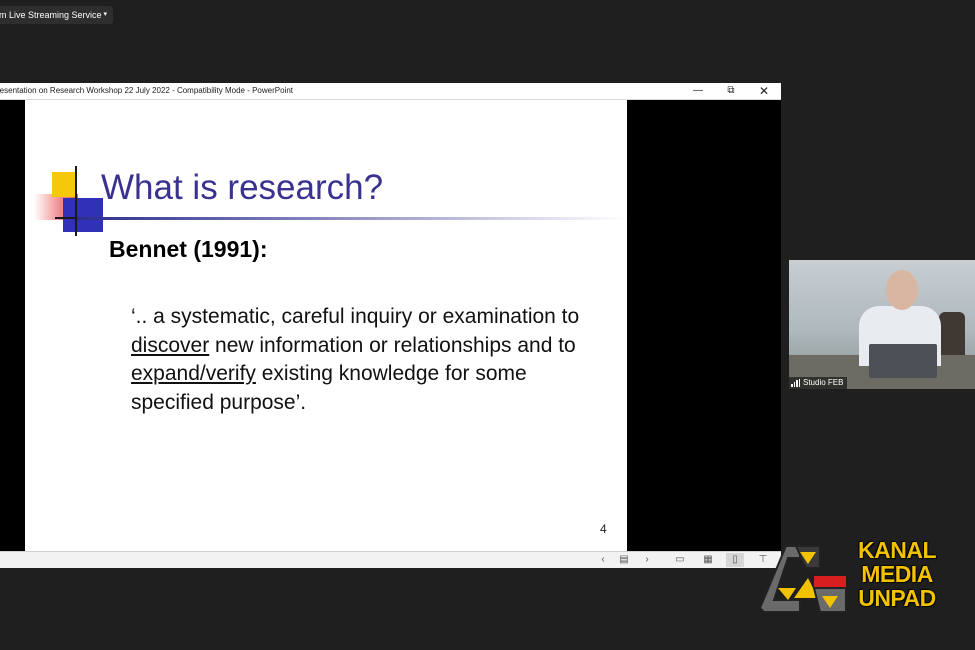  Describe the element at coordinates (64, 184) in the screenshot. I see `title-decoration-yellow` at that location.